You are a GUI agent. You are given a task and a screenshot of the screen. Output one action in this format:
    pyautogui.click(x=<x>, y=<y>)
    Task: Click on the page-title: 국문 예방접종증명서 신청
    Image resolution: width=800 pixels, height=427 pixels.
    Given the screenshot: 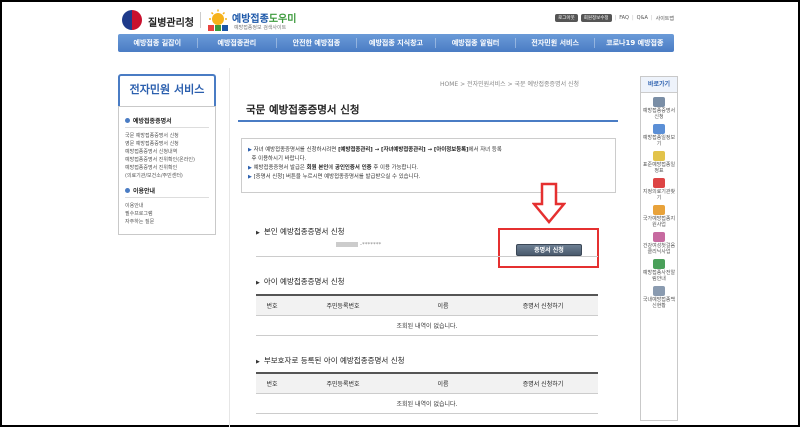 What is the action you would take?
    pyautogui.click(x=303, y=110)
    